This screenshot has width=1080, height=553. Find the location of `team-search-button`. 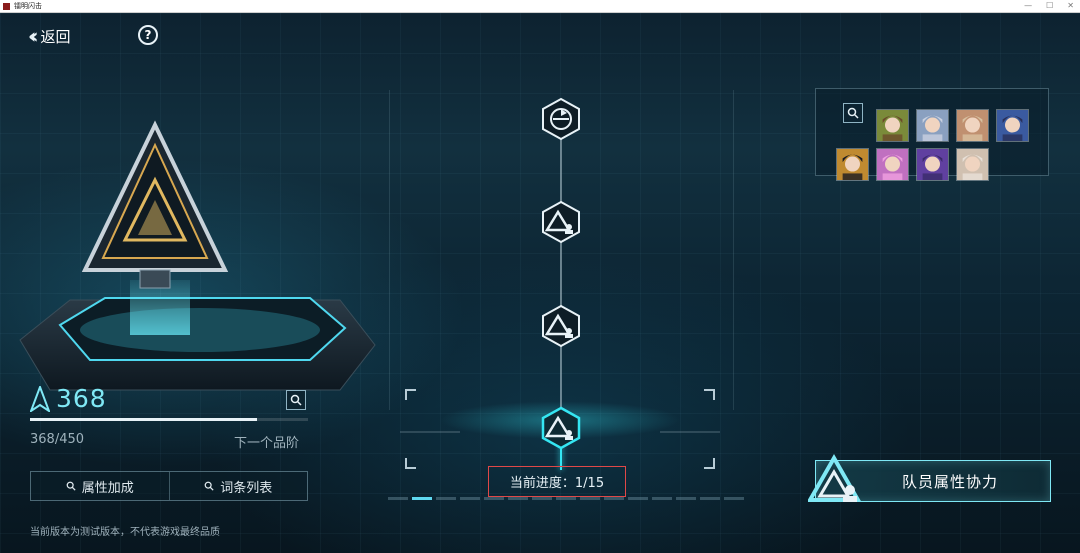

team-search-button is located at coordinates (853, 113).